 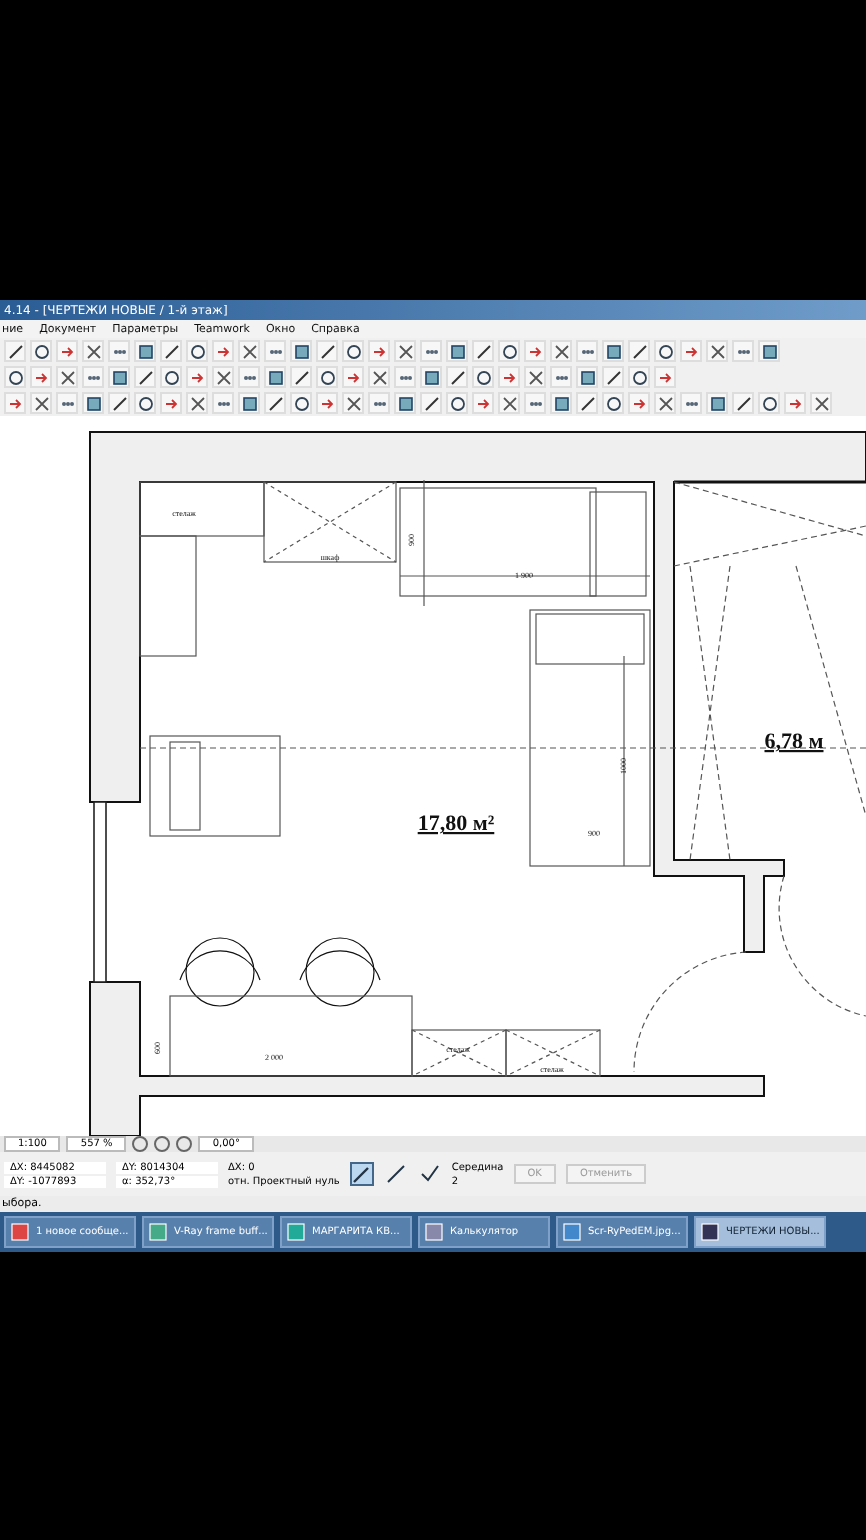 I want to click on area-label: 6,78 м, so click(x=794, y=742).